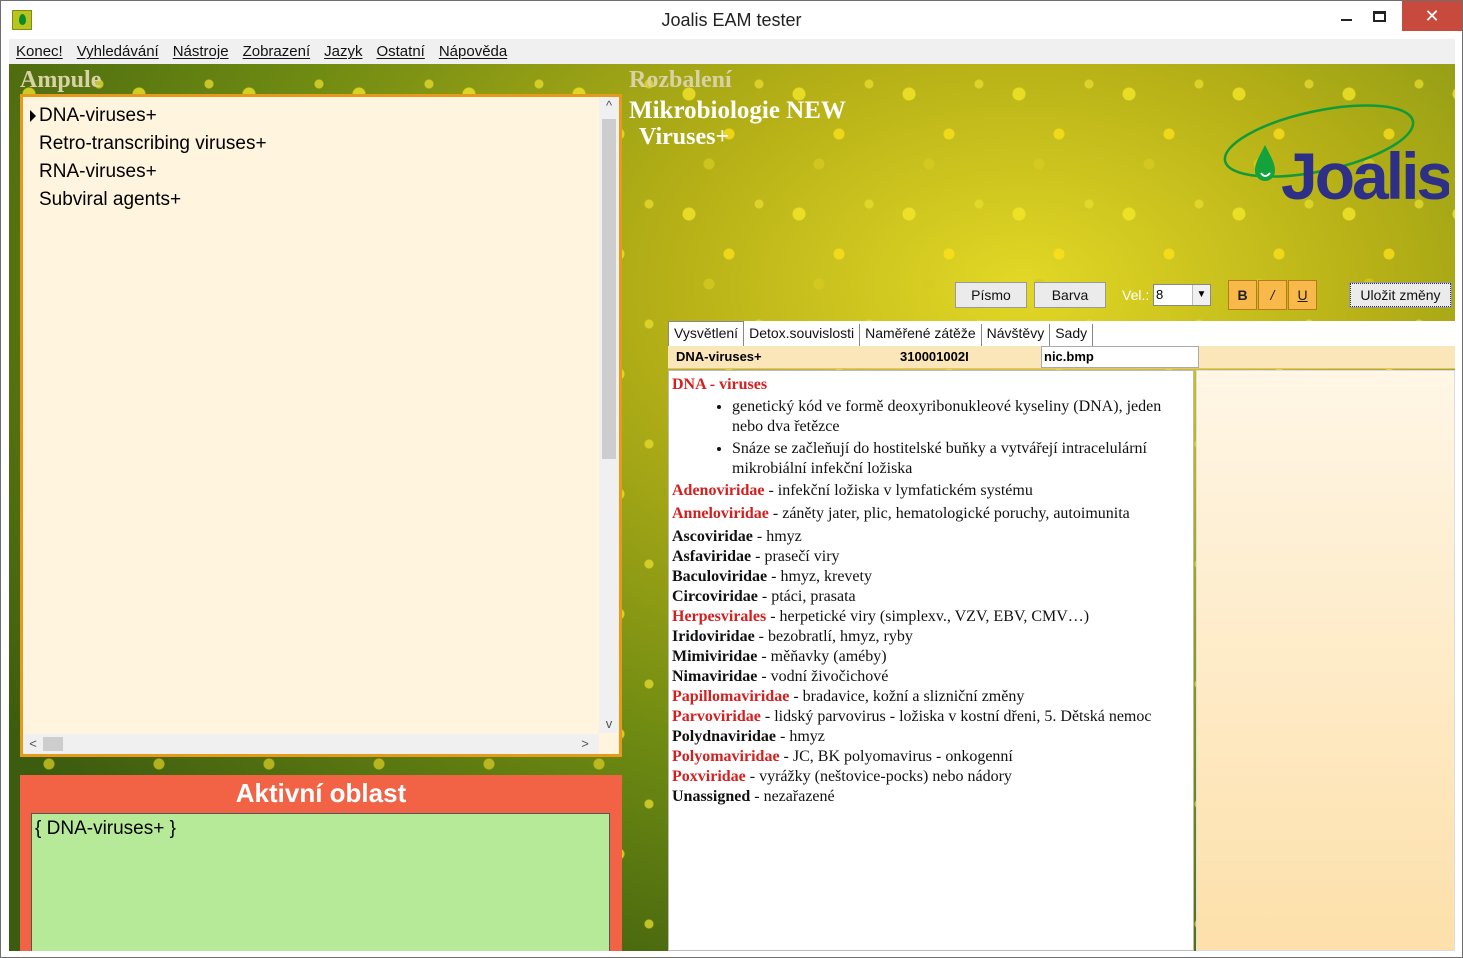  What do you see at coordinates (715, 676) in the screenshot?
I see `virus-family-name: Nimaviridae` at bounding box center [715, 676].